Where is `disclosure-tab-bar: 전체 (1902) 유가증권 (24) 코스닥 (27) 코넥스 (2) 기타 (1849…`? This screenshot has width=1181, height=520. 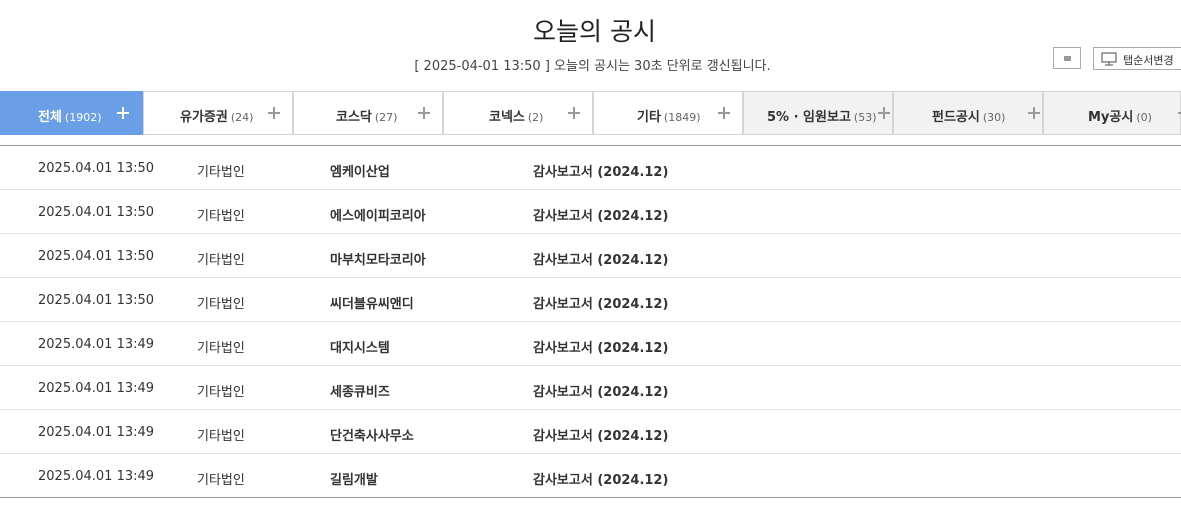 disclosure-tab-bar: 전체 (1902) 유가증권 (24) 코스닥 (27) 코넥스 (2) 기타 (1849… is located at coordinates (590, 113).